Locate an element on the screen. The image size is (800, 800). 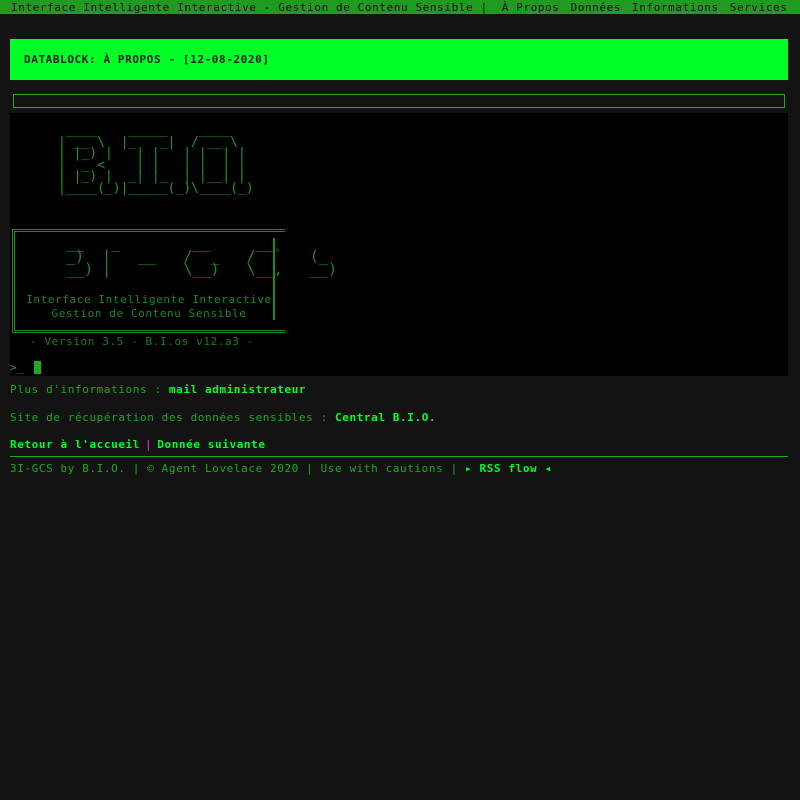
prompt-symbol: >_ is located at coordinates (17, 367).